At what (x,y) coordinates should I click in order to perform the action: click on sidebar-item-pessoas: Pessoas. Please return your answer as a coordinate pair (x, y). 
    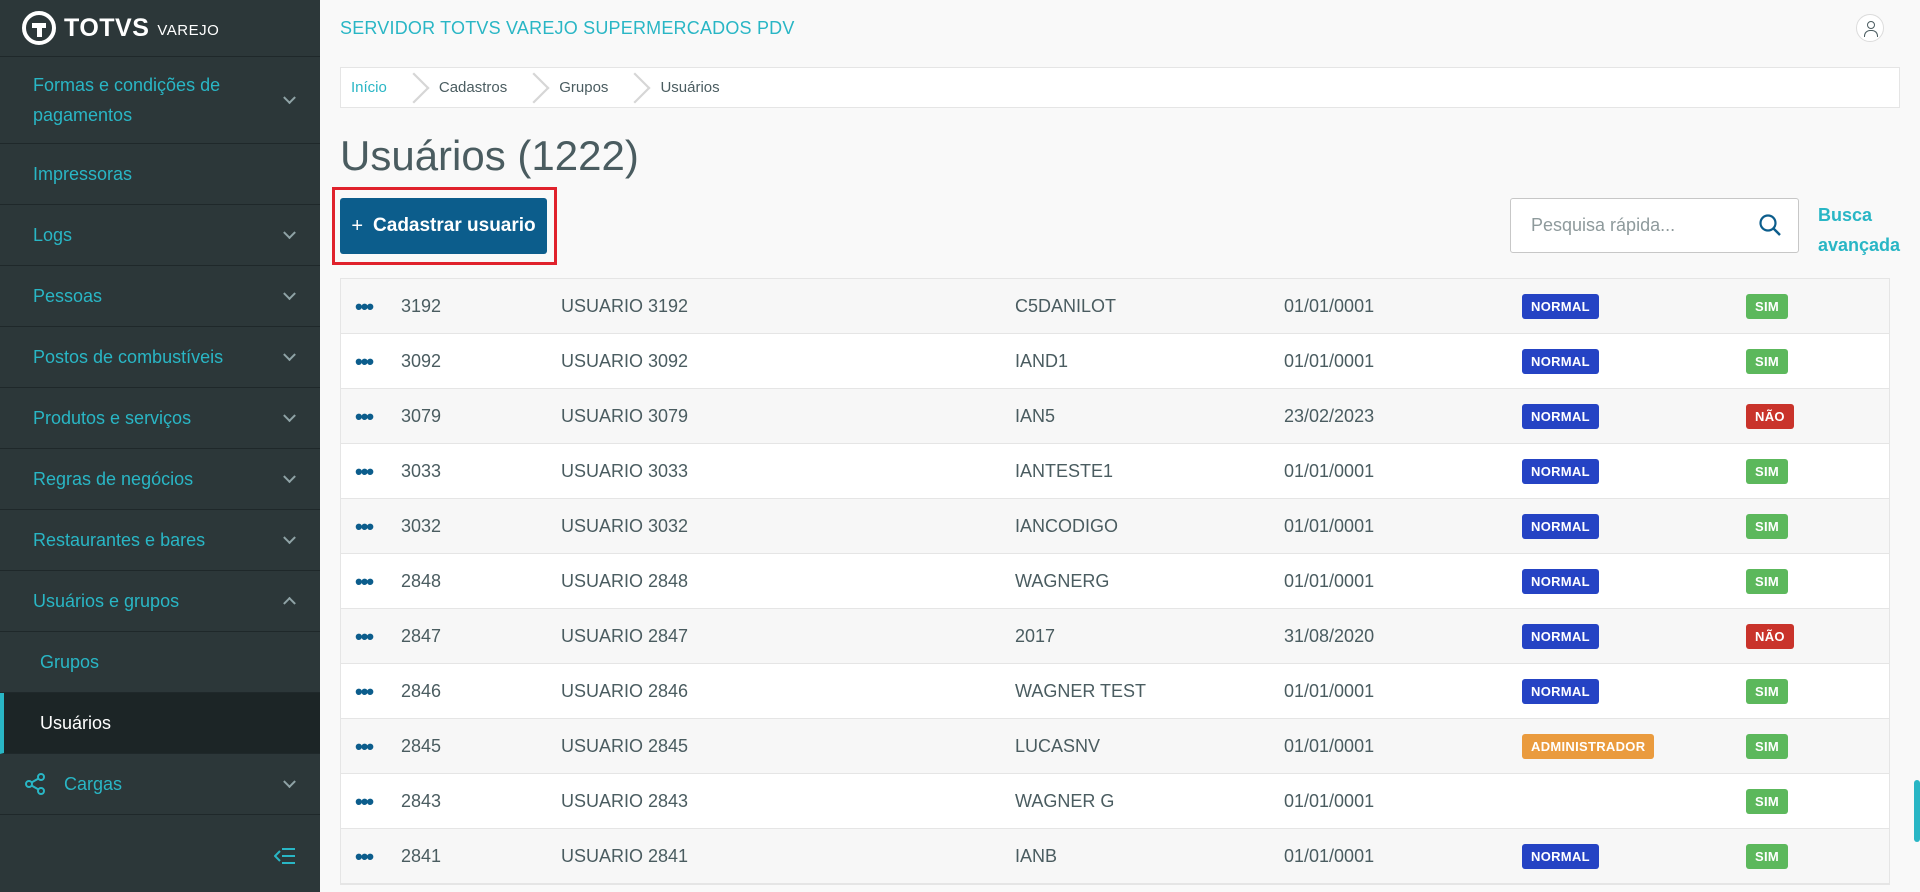
    Looking at the image, I should click on (160, 296).